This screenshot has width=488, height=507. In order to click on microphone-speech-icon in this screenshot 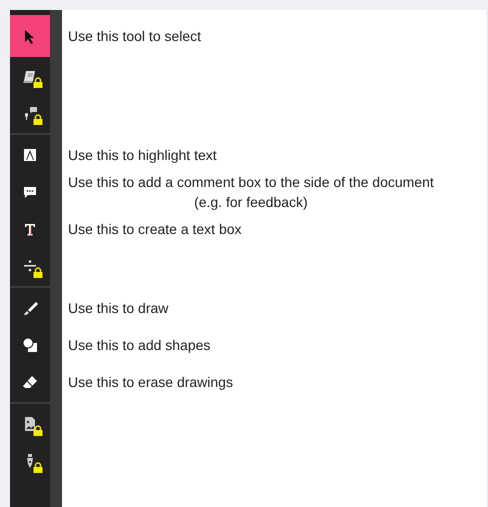, I will do `click(30, 112)`.